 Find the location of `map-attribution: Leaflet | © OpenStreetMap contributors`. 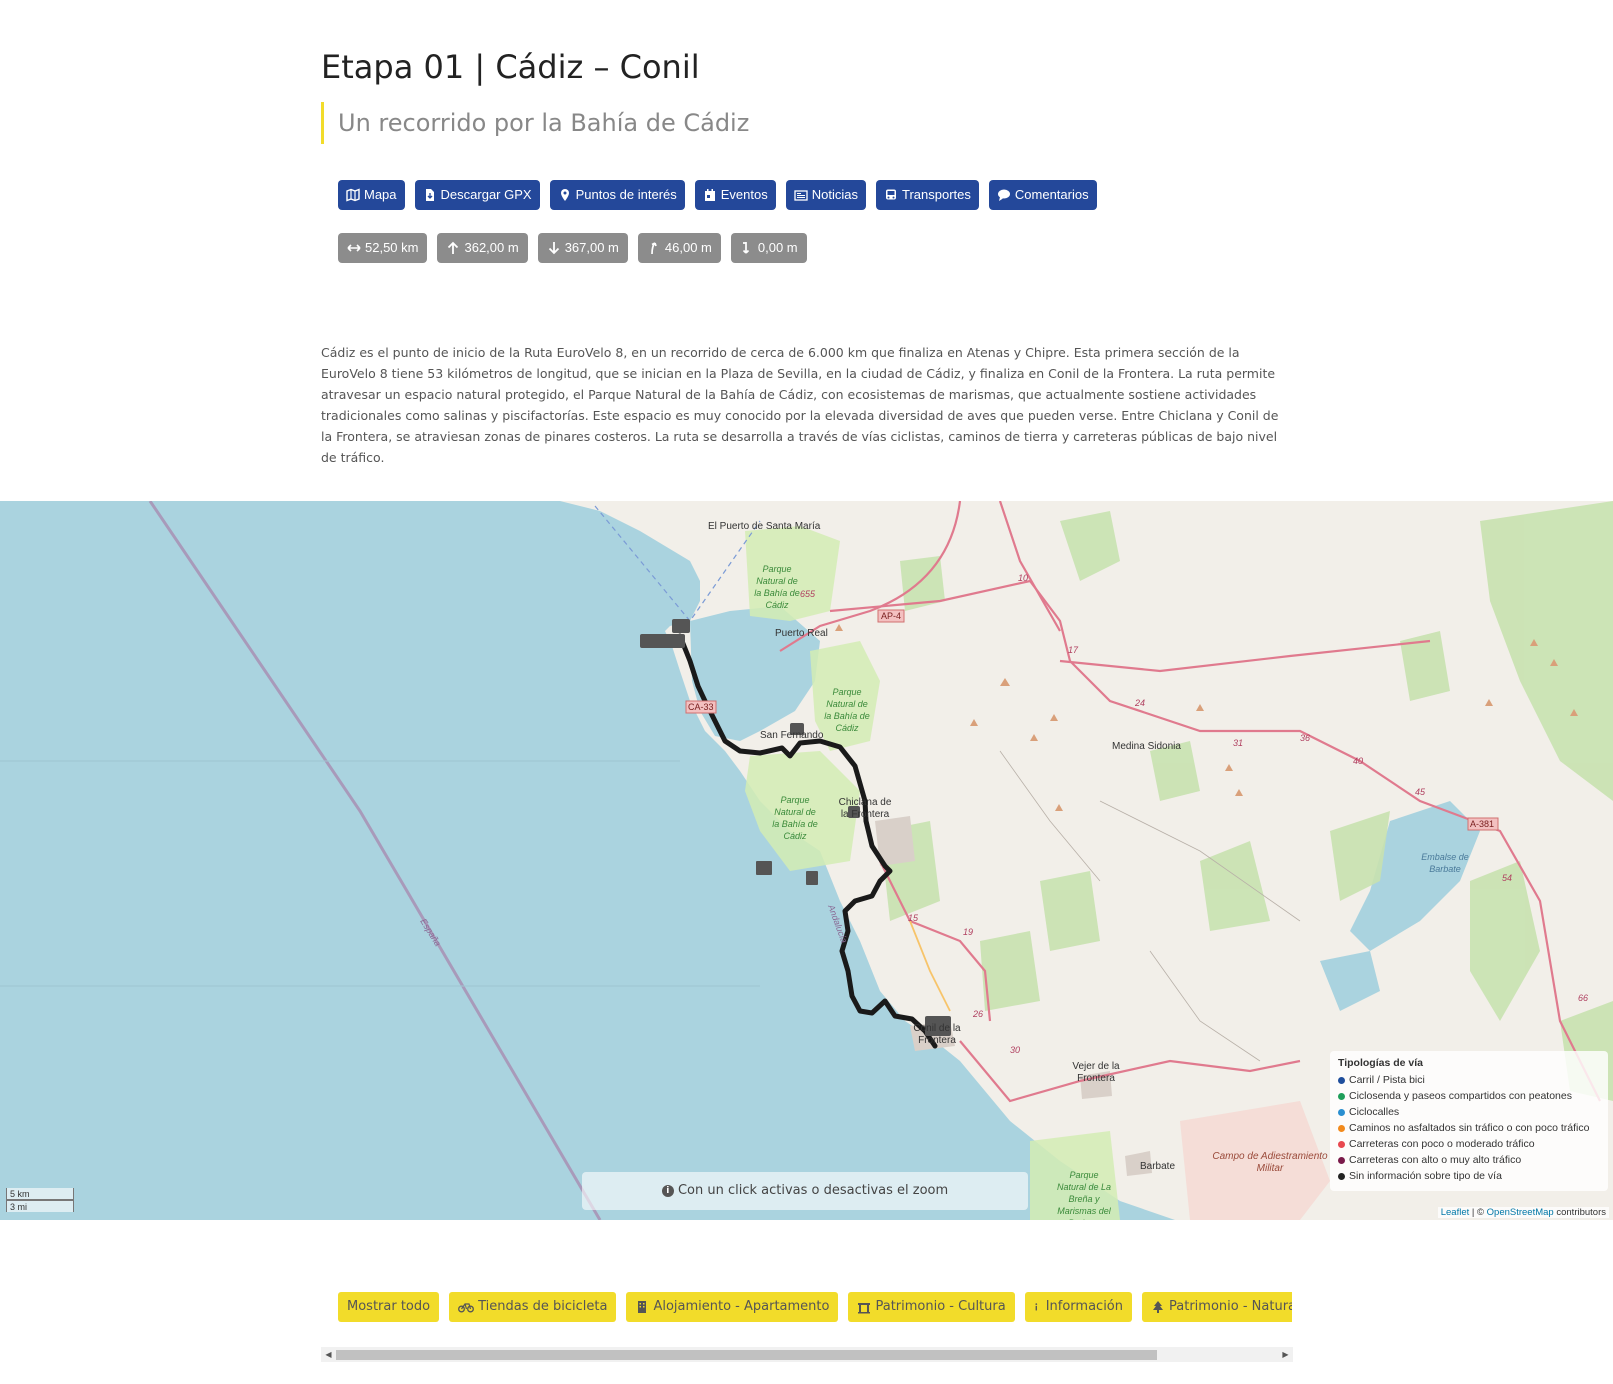

map-attribution: Leaflet | © OpenStreetMap contributors is located at coordinates (1523, 1212).